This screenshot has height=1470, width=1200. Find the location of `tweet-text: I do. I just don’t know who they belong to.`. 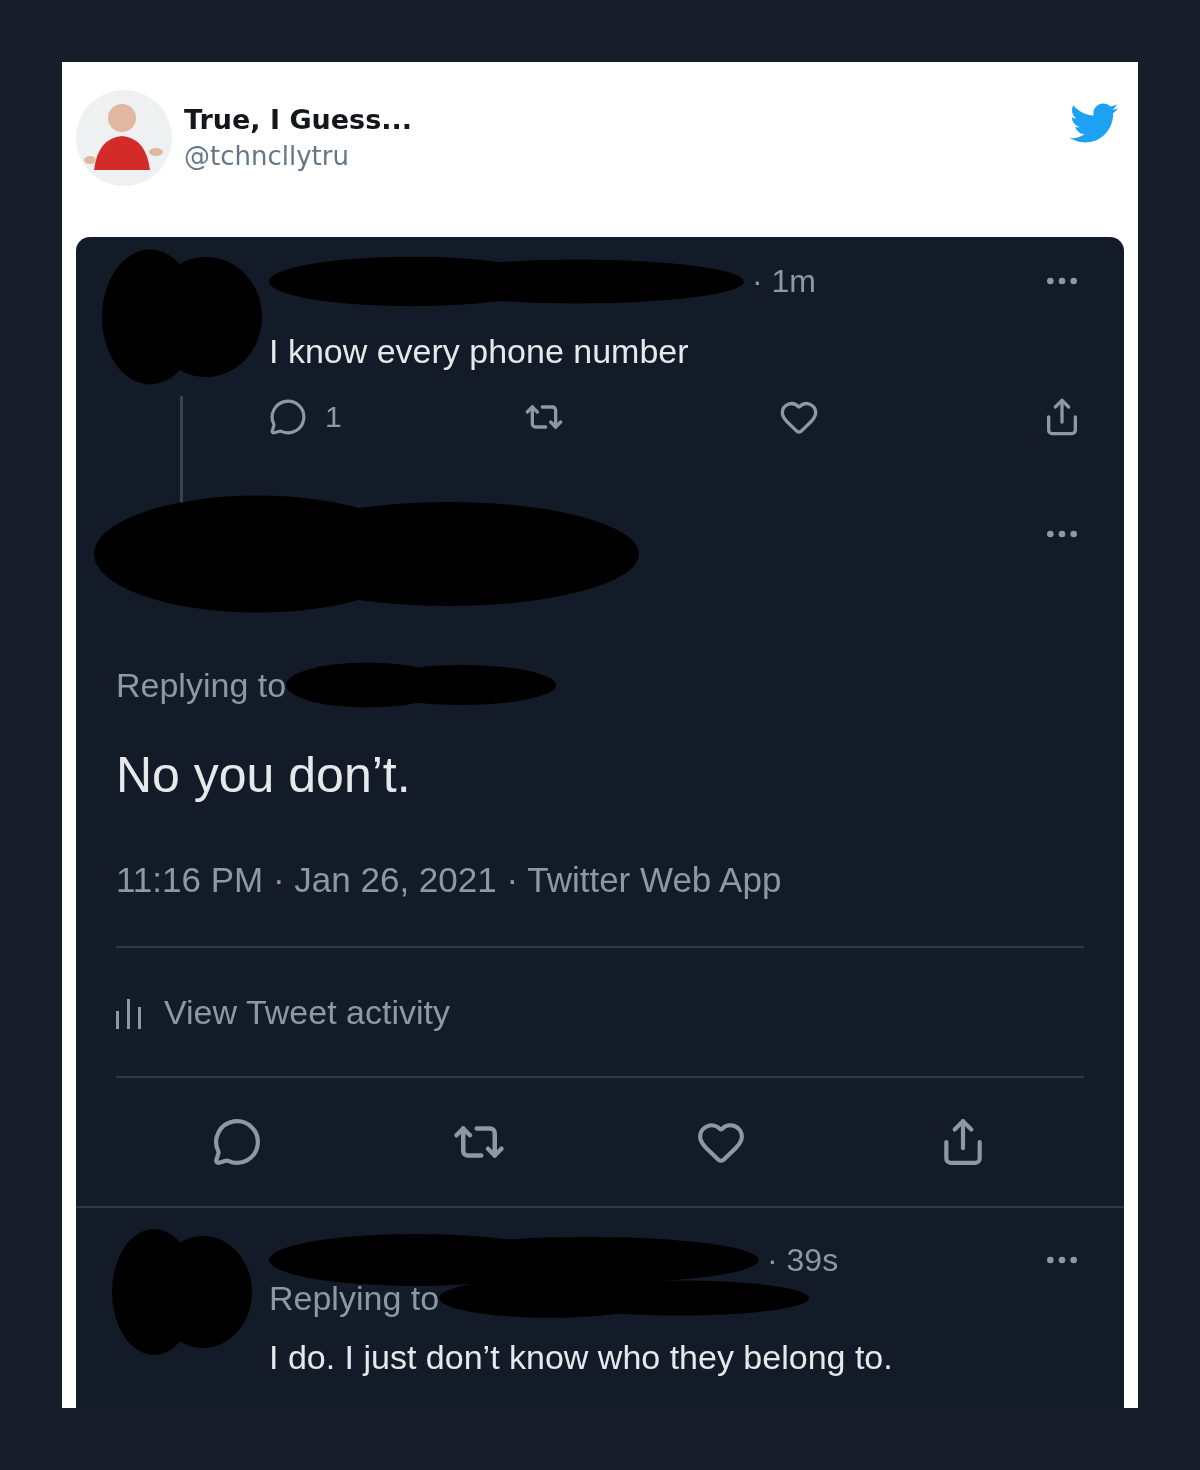

tweet-text: I do. I just don’t know who they belong to. is located at coordinates (581, 1357).